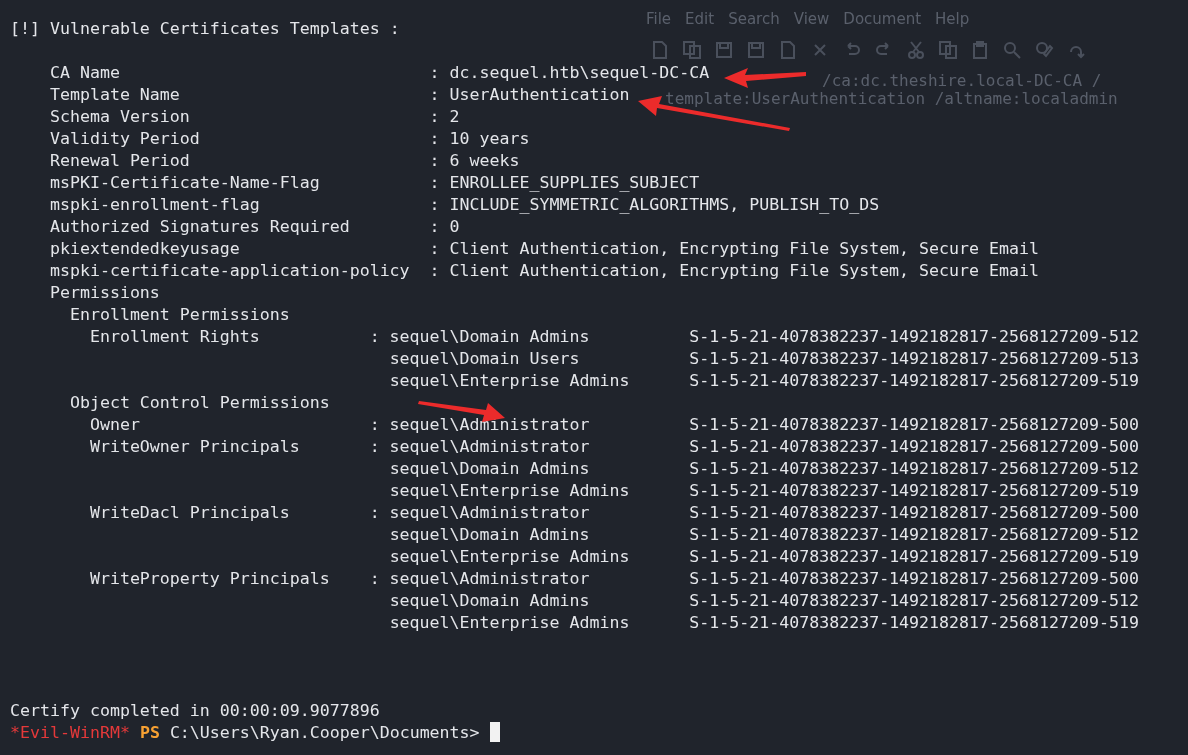 The width and height of the screenshot is (1188, 755). I want to click on menu-item: Search, so click(754, 19).